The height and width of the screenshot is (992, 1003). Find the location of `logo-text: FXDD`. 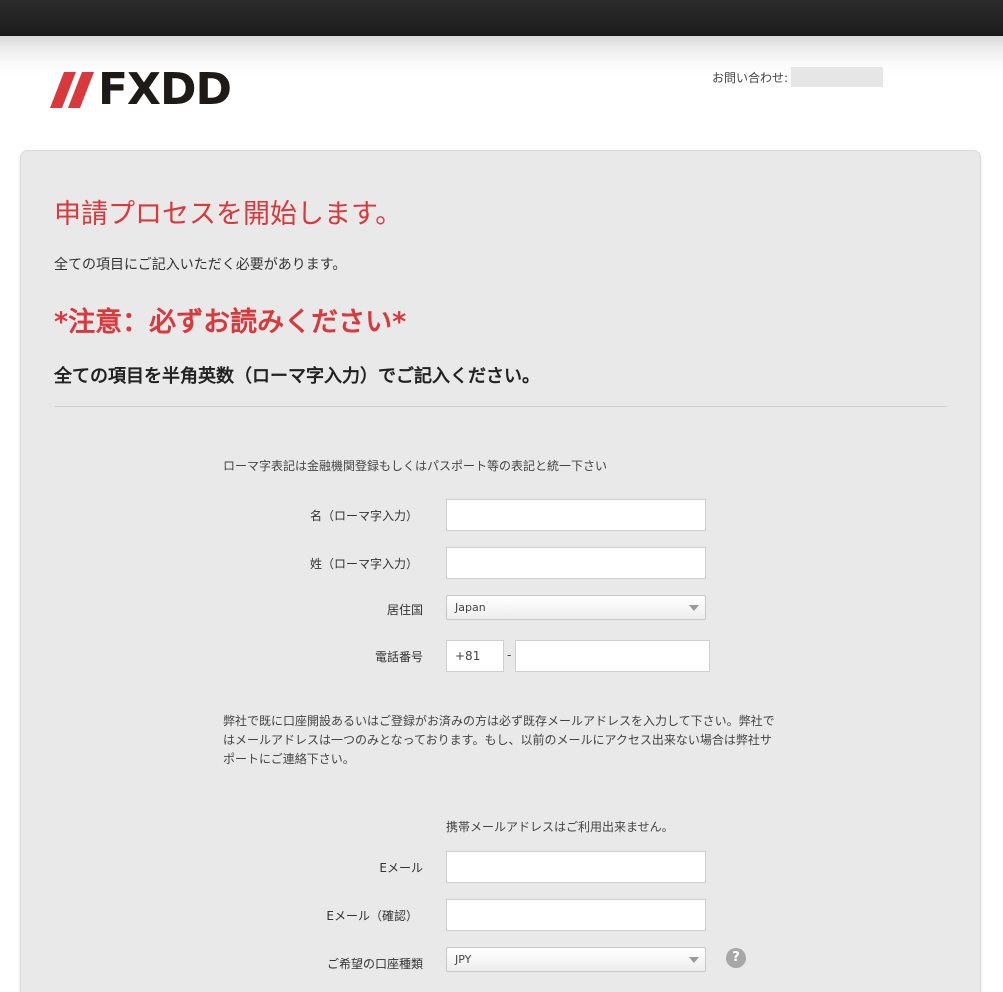

logo-text: FXDD is located at coordinates (165, 89).